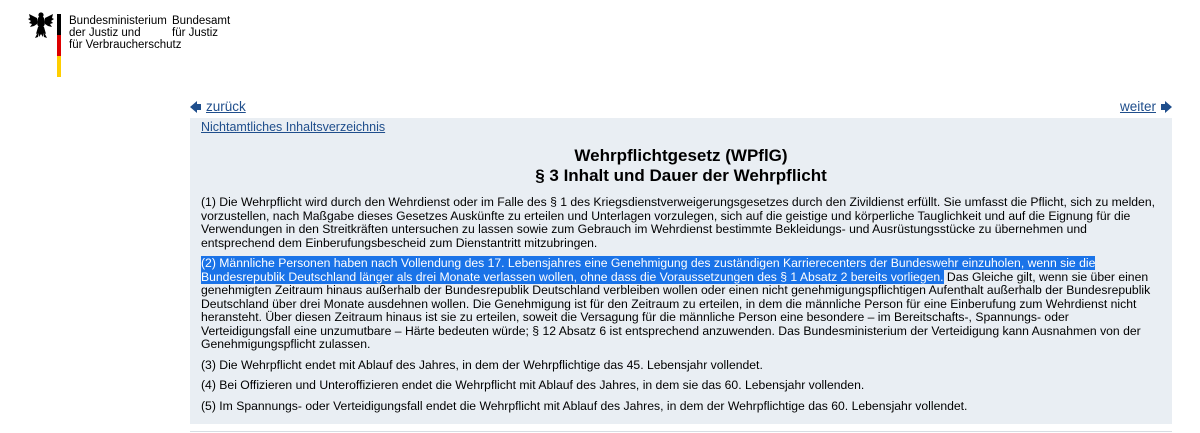 This screenshot has width=1200, height=433. What do you see at coordinates (118, 21) in the screenshot?
I see `ministry-line: Bundesministerium` at bounding box center [118, 21].